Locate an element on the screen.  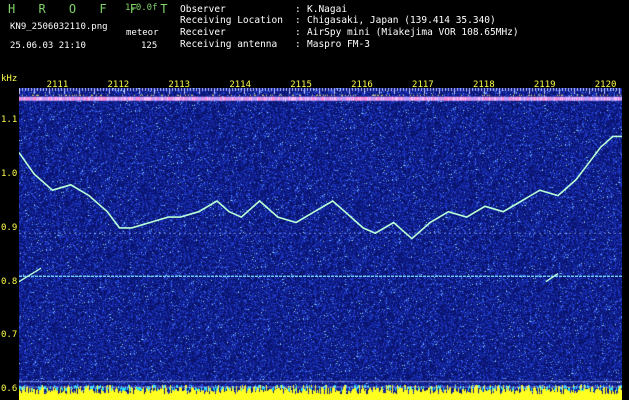
info-key-observer: Observer is located at coordinates (203, 9).